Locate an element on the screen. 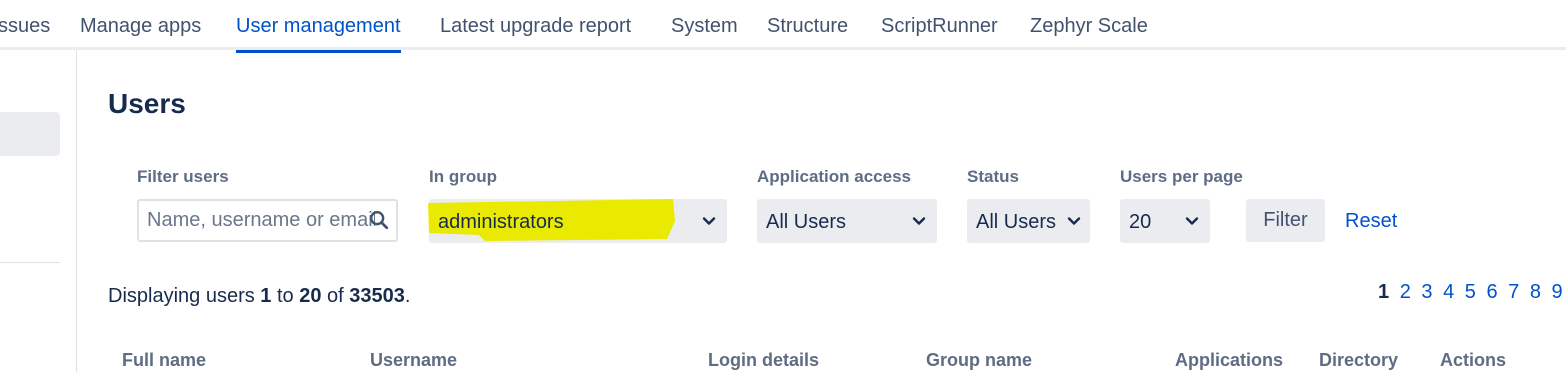 This screenshot has height=372, width=1566. results-total: 33503 is located at coordinates (377, 296).